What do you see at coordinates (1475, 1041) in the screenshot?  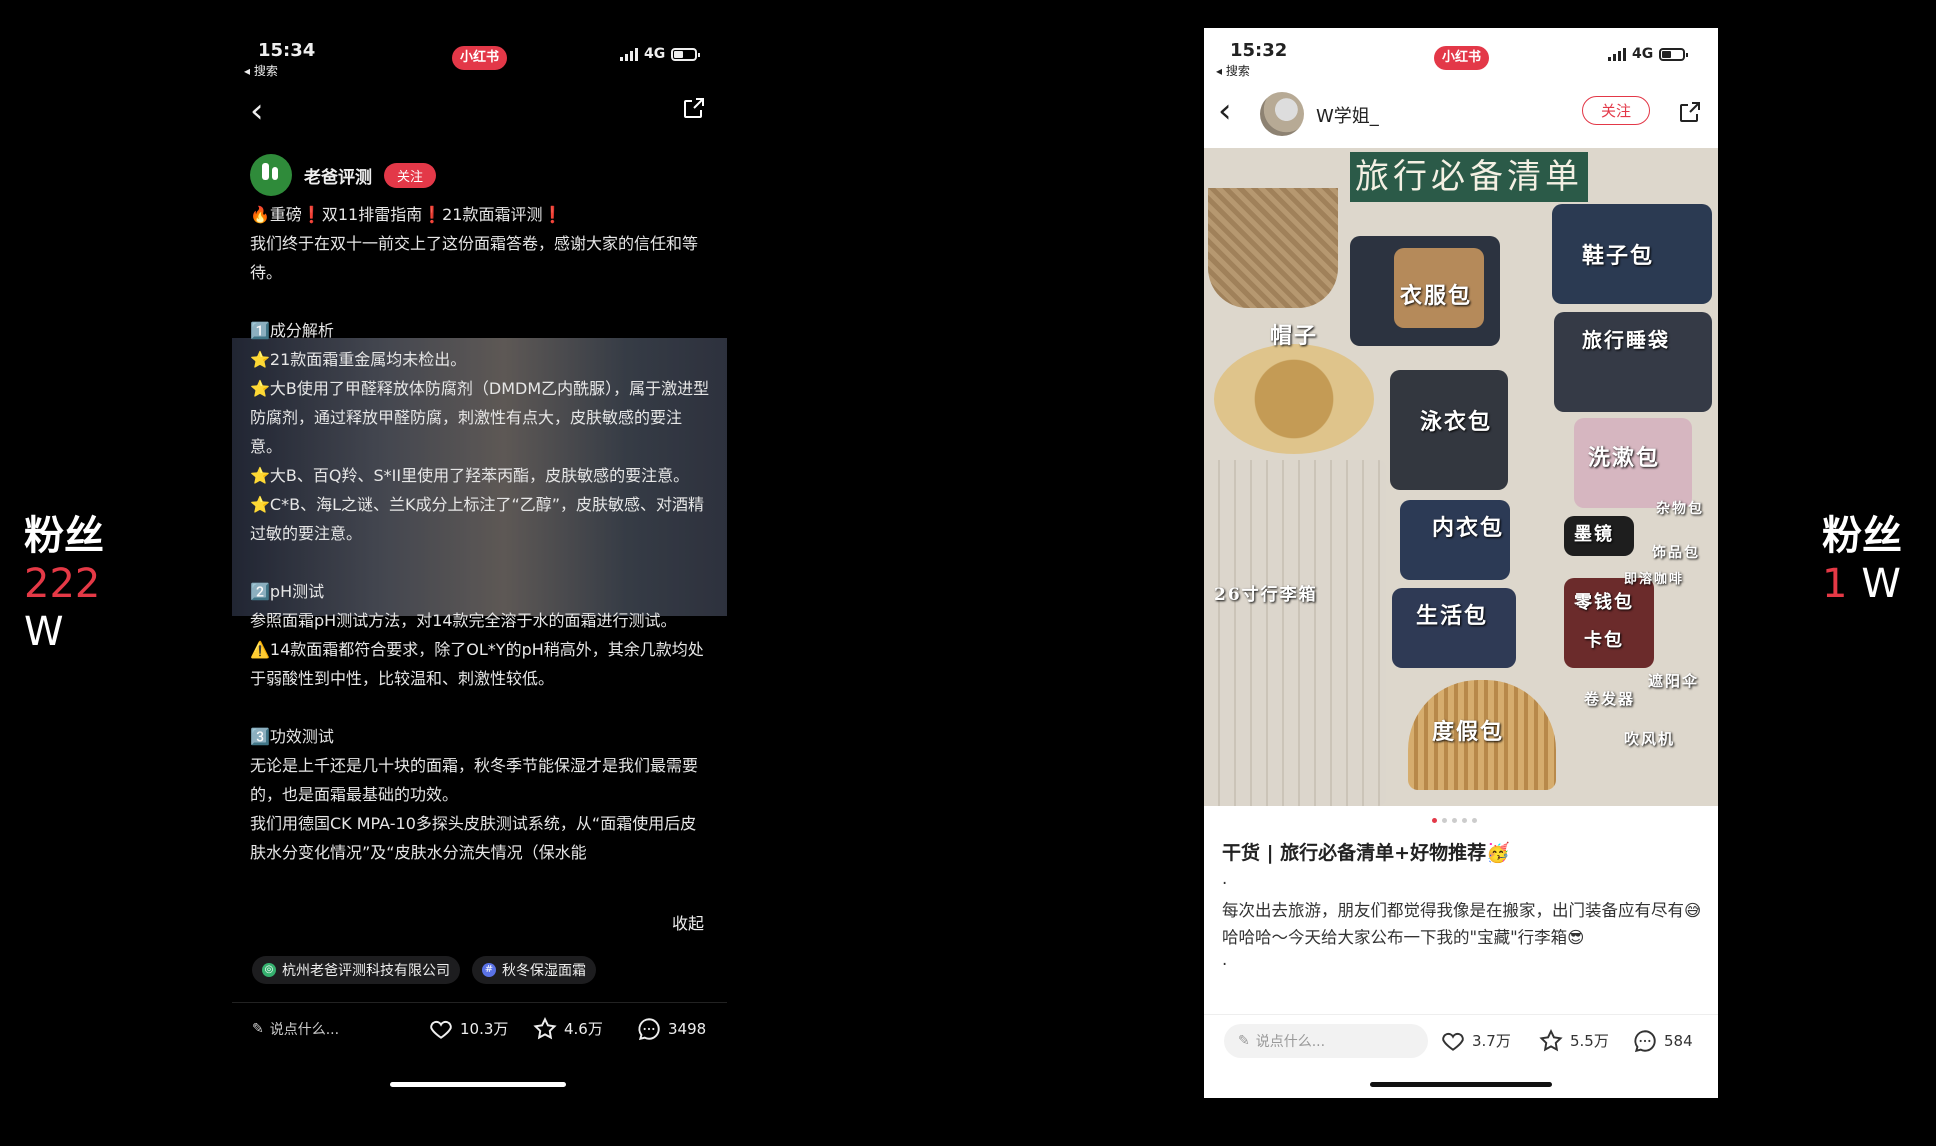 I see `like-button: 3.7万` at bounding box center [1475, 1041].